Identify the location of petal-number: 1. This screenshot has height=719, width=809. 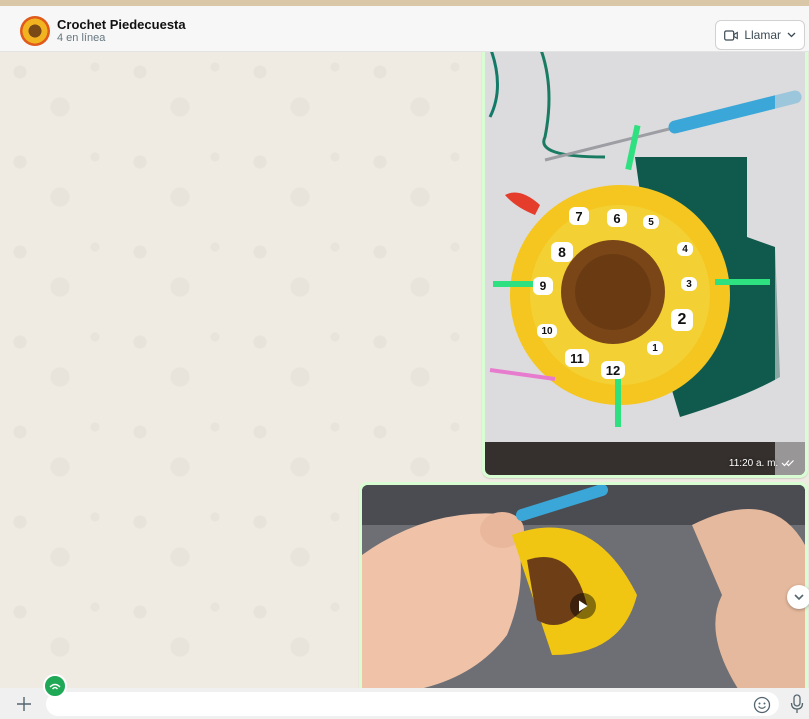
(655, 348).